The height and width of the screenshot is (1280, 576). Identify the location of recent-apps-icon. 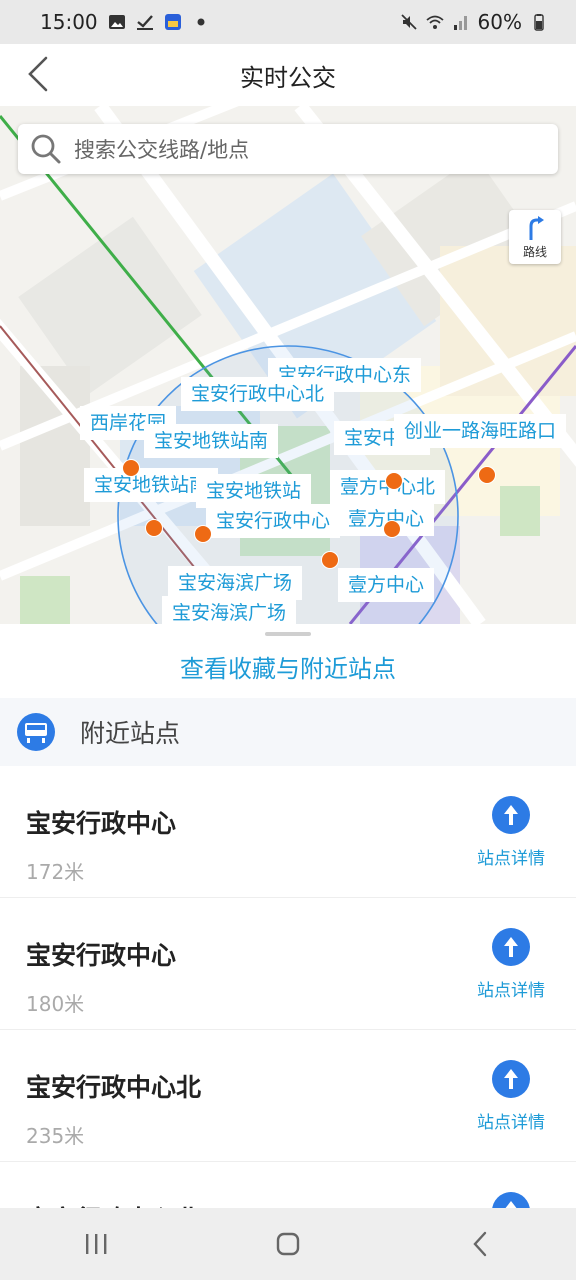
(96, 1244).